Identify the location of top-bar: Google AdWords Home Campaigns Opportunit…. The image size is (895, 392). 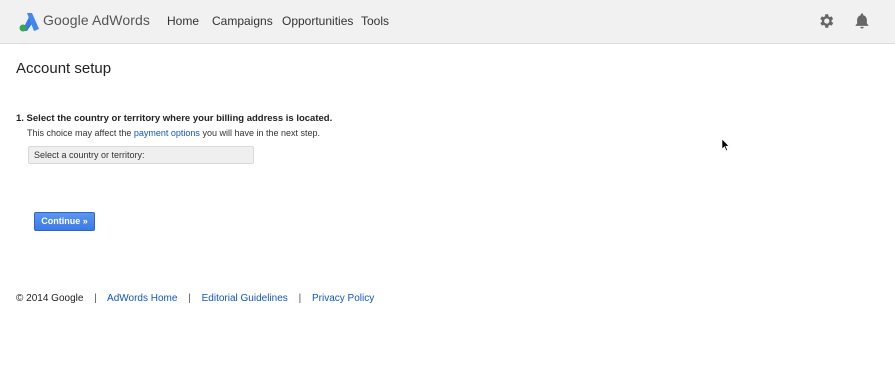
(447, 22).